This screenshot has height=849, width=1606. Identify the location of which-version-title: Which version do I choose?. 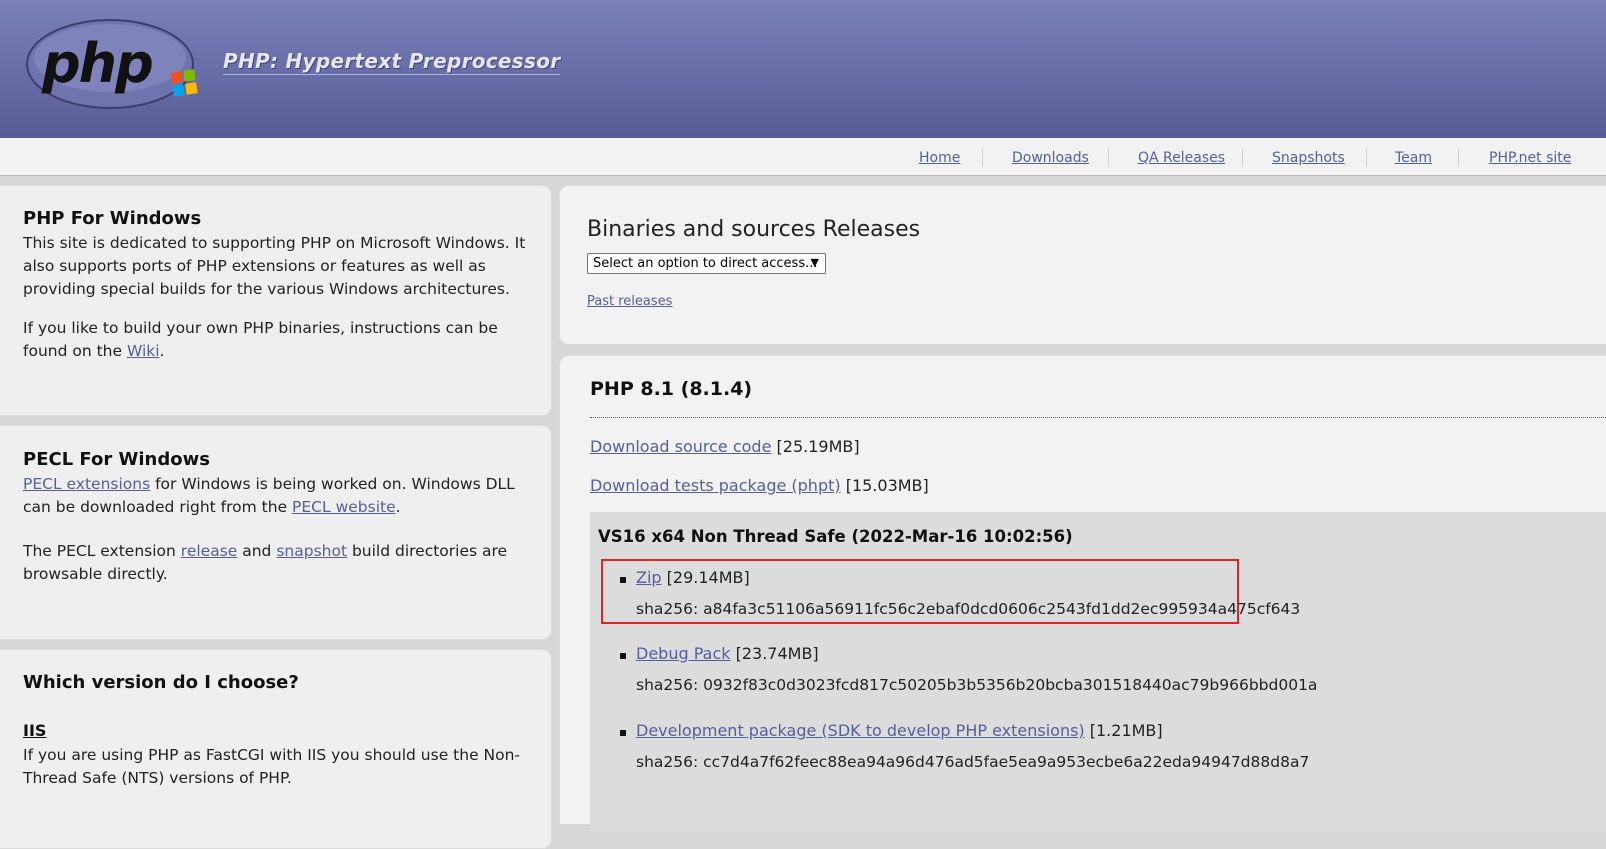
(161, 682).